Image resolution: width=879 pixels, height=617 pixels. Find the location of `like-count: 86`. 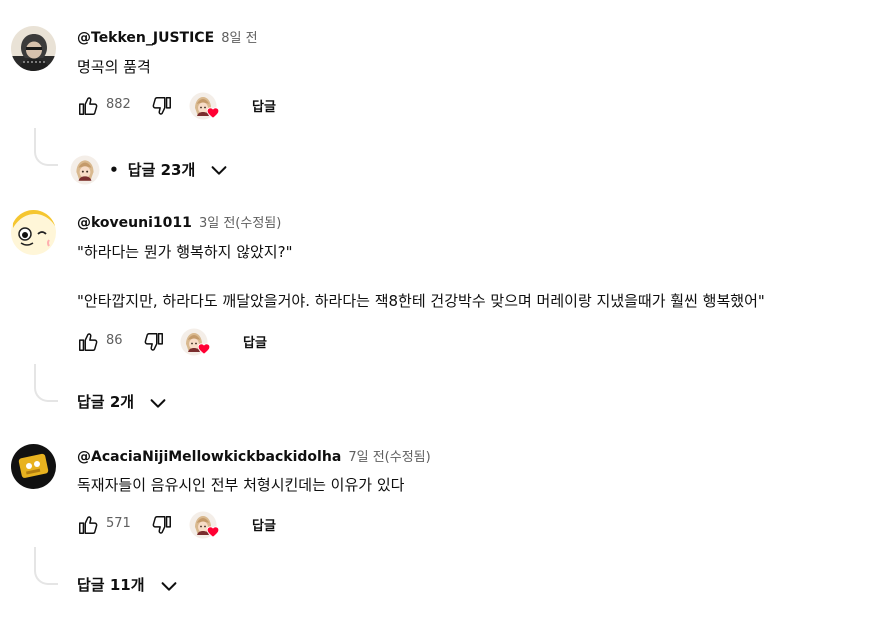

like-count: 86 is located at coordinates (114, 340).